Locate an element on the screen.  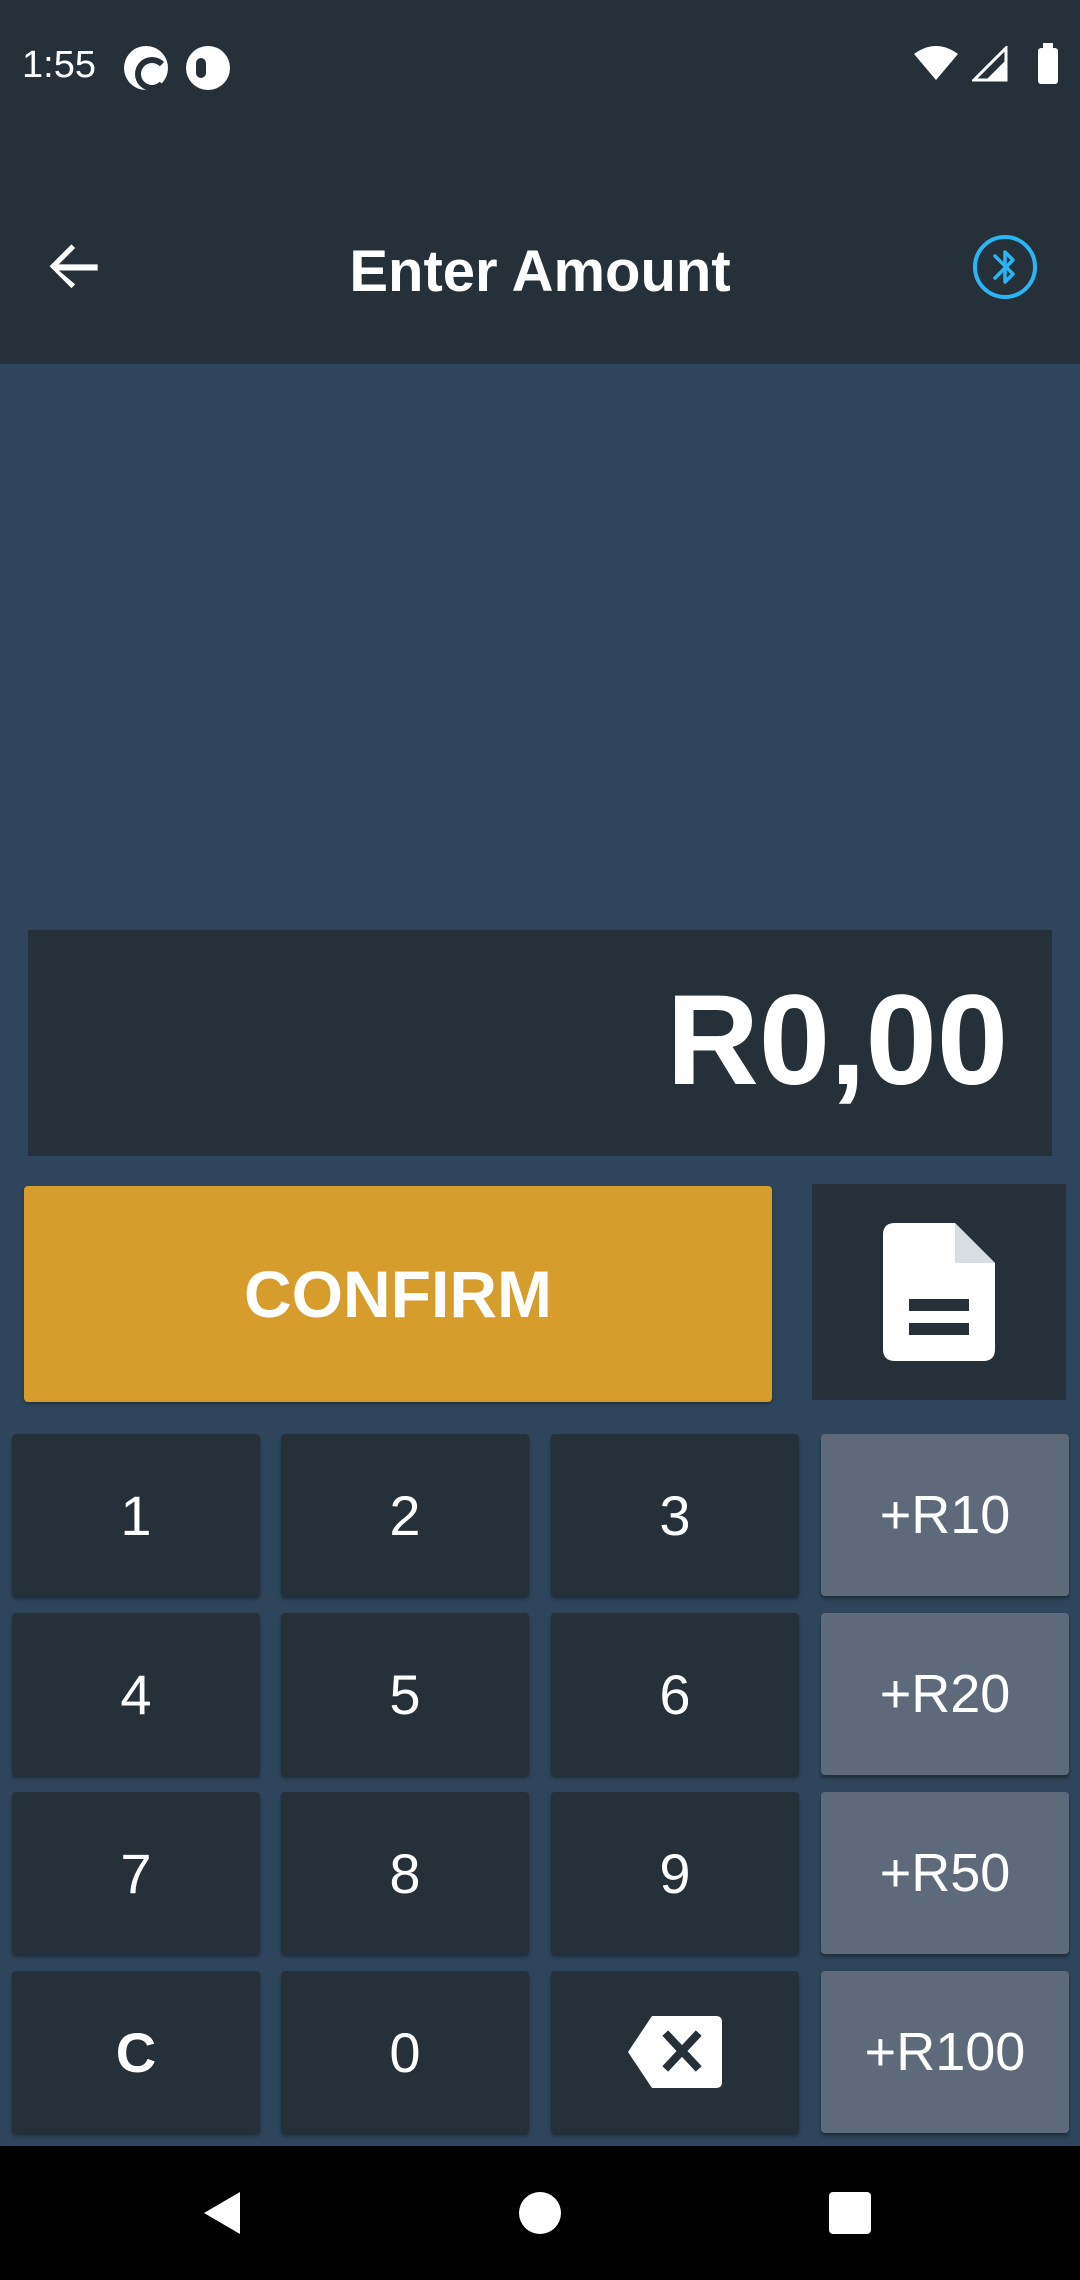
amount-value: R0,00 is located at coordinates (837, 1040).